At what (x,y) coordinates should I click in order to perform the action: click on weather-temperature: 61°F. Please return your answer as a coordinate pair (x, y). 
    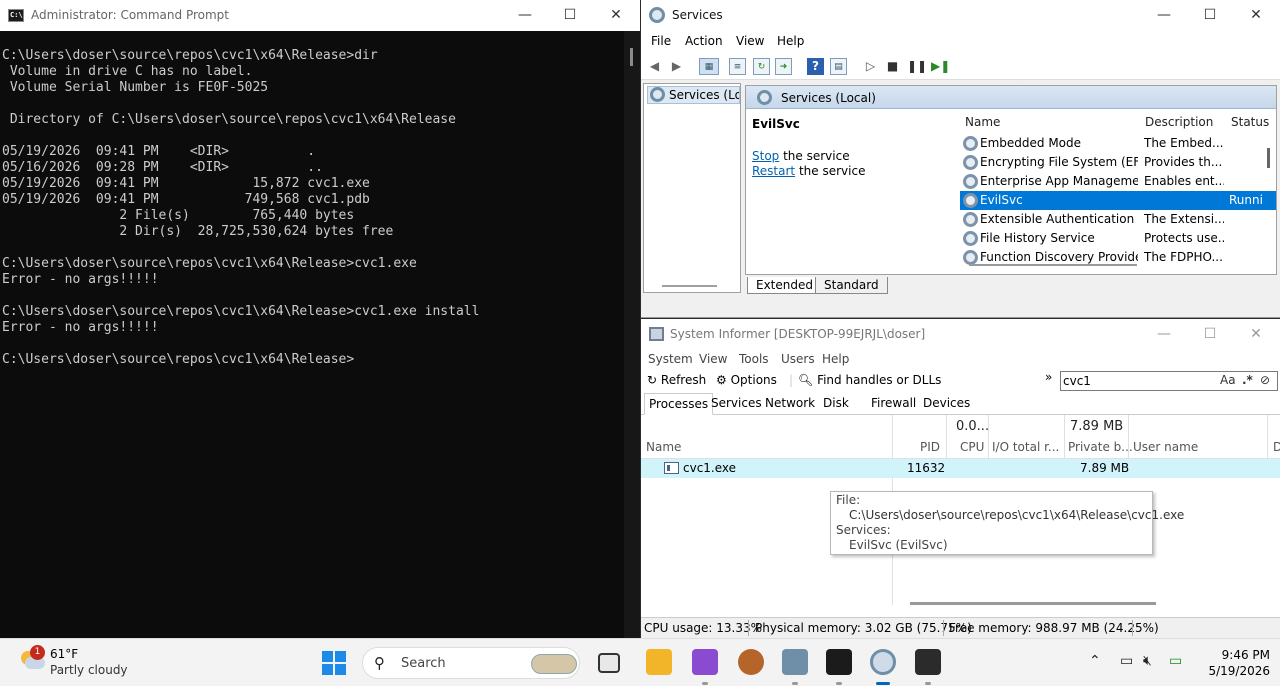
    Looking at the image, I should click on (64, 654).